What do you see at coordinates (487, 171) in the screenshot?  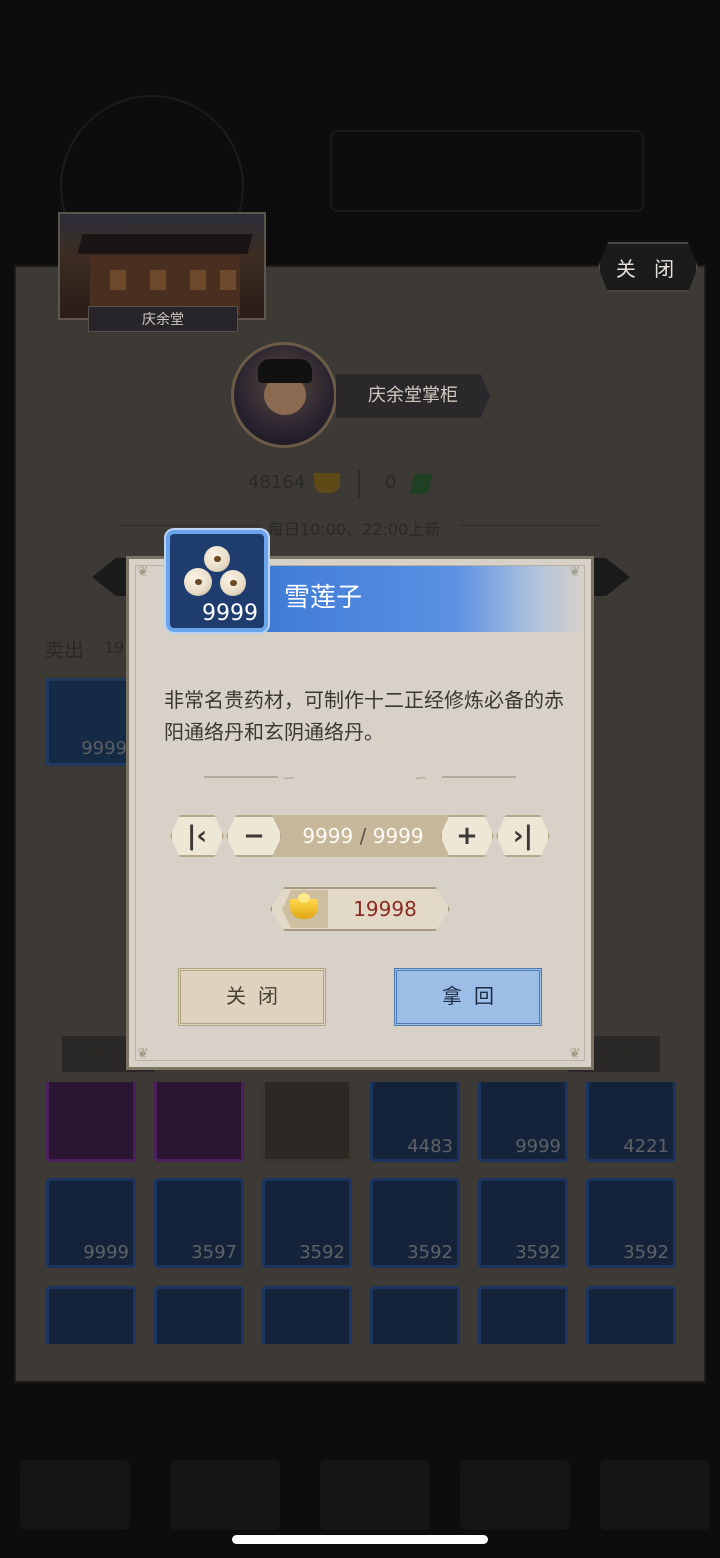 I see `background-banner` at bounding box center [487, 171].